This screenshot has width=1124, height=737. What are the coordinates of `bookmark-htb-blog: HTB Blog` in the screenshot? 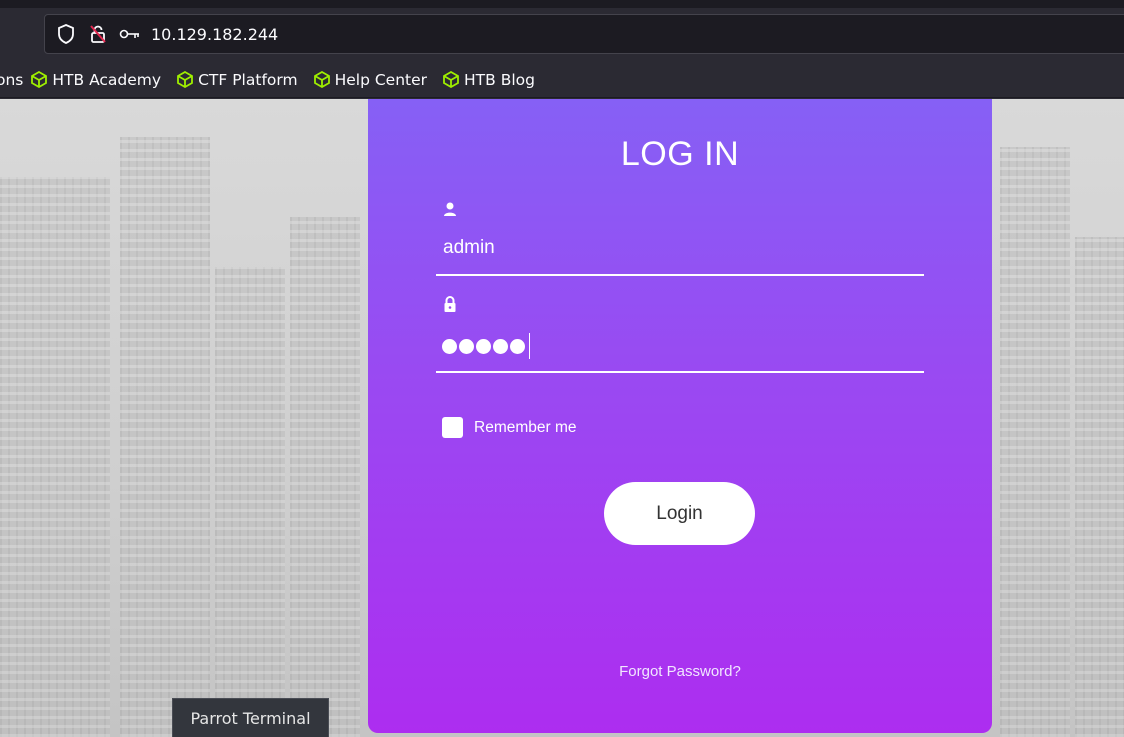 It's located at (489, 80).